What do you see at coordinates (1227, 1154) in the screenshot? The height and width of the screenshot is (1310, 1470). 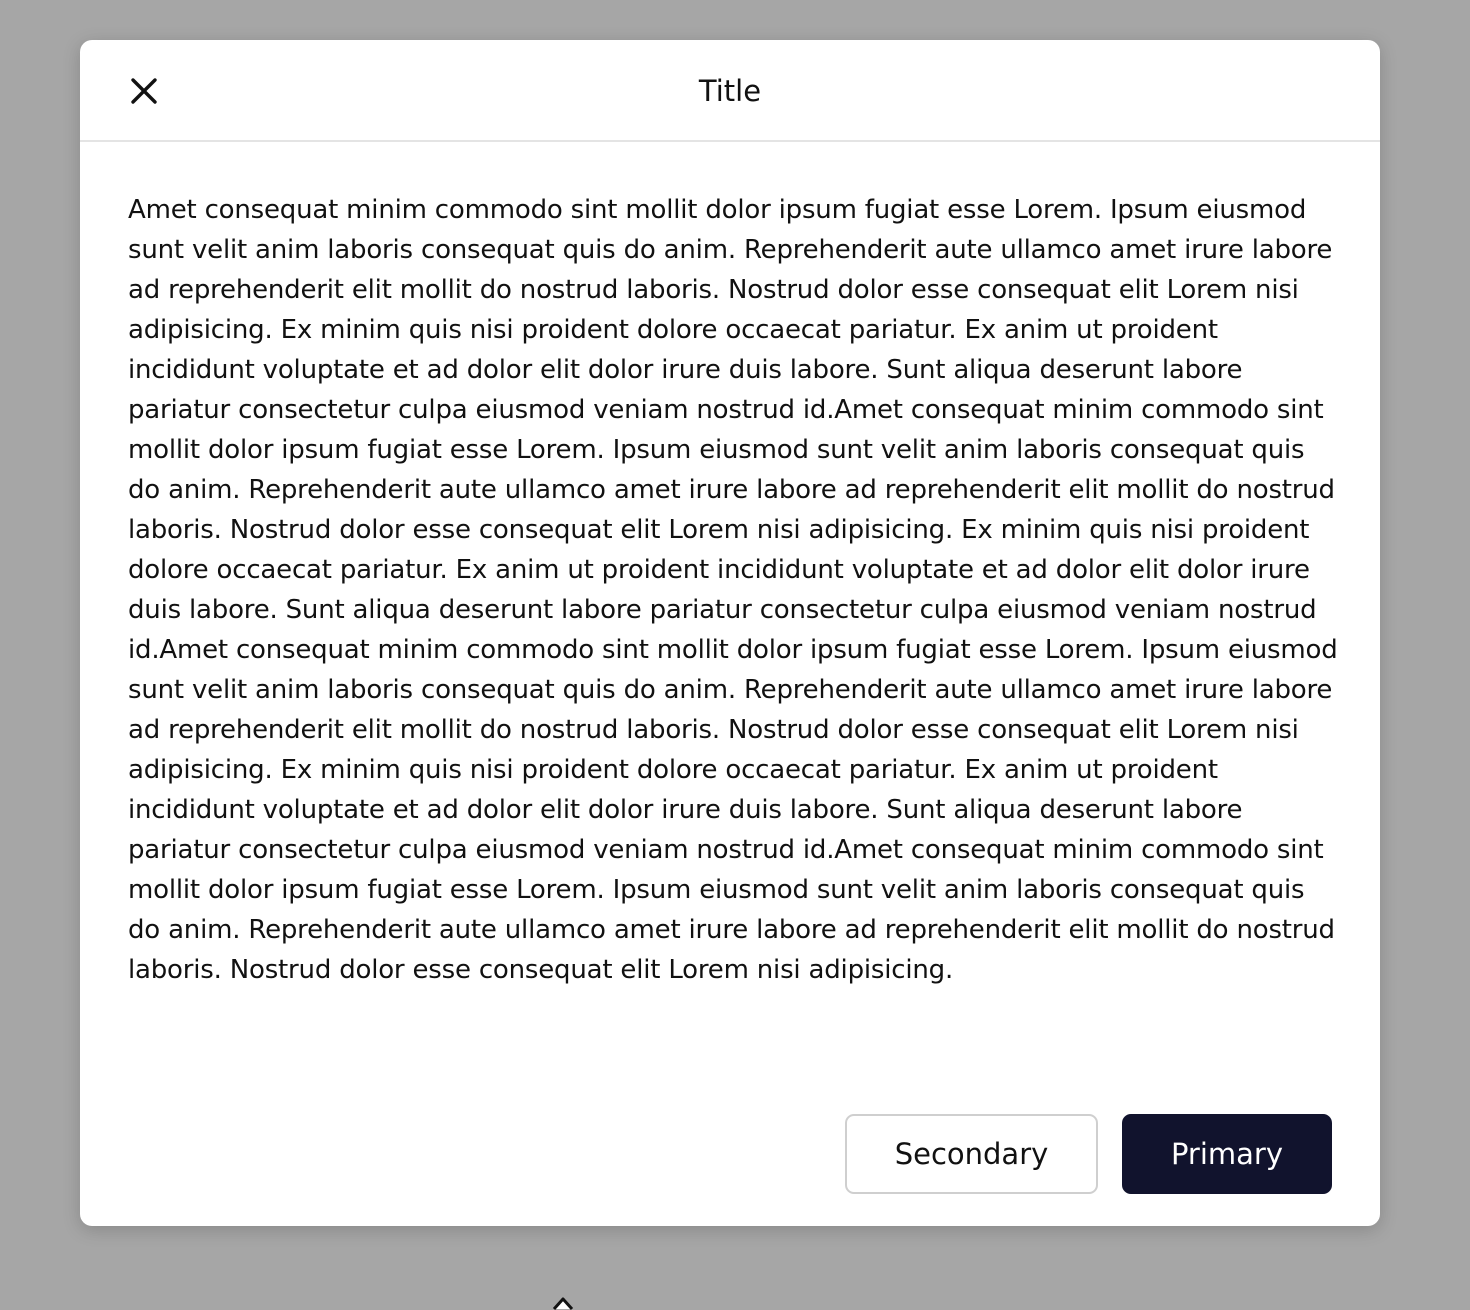 I see `primary-button: Primary` at bounding box center [1227, 1154].